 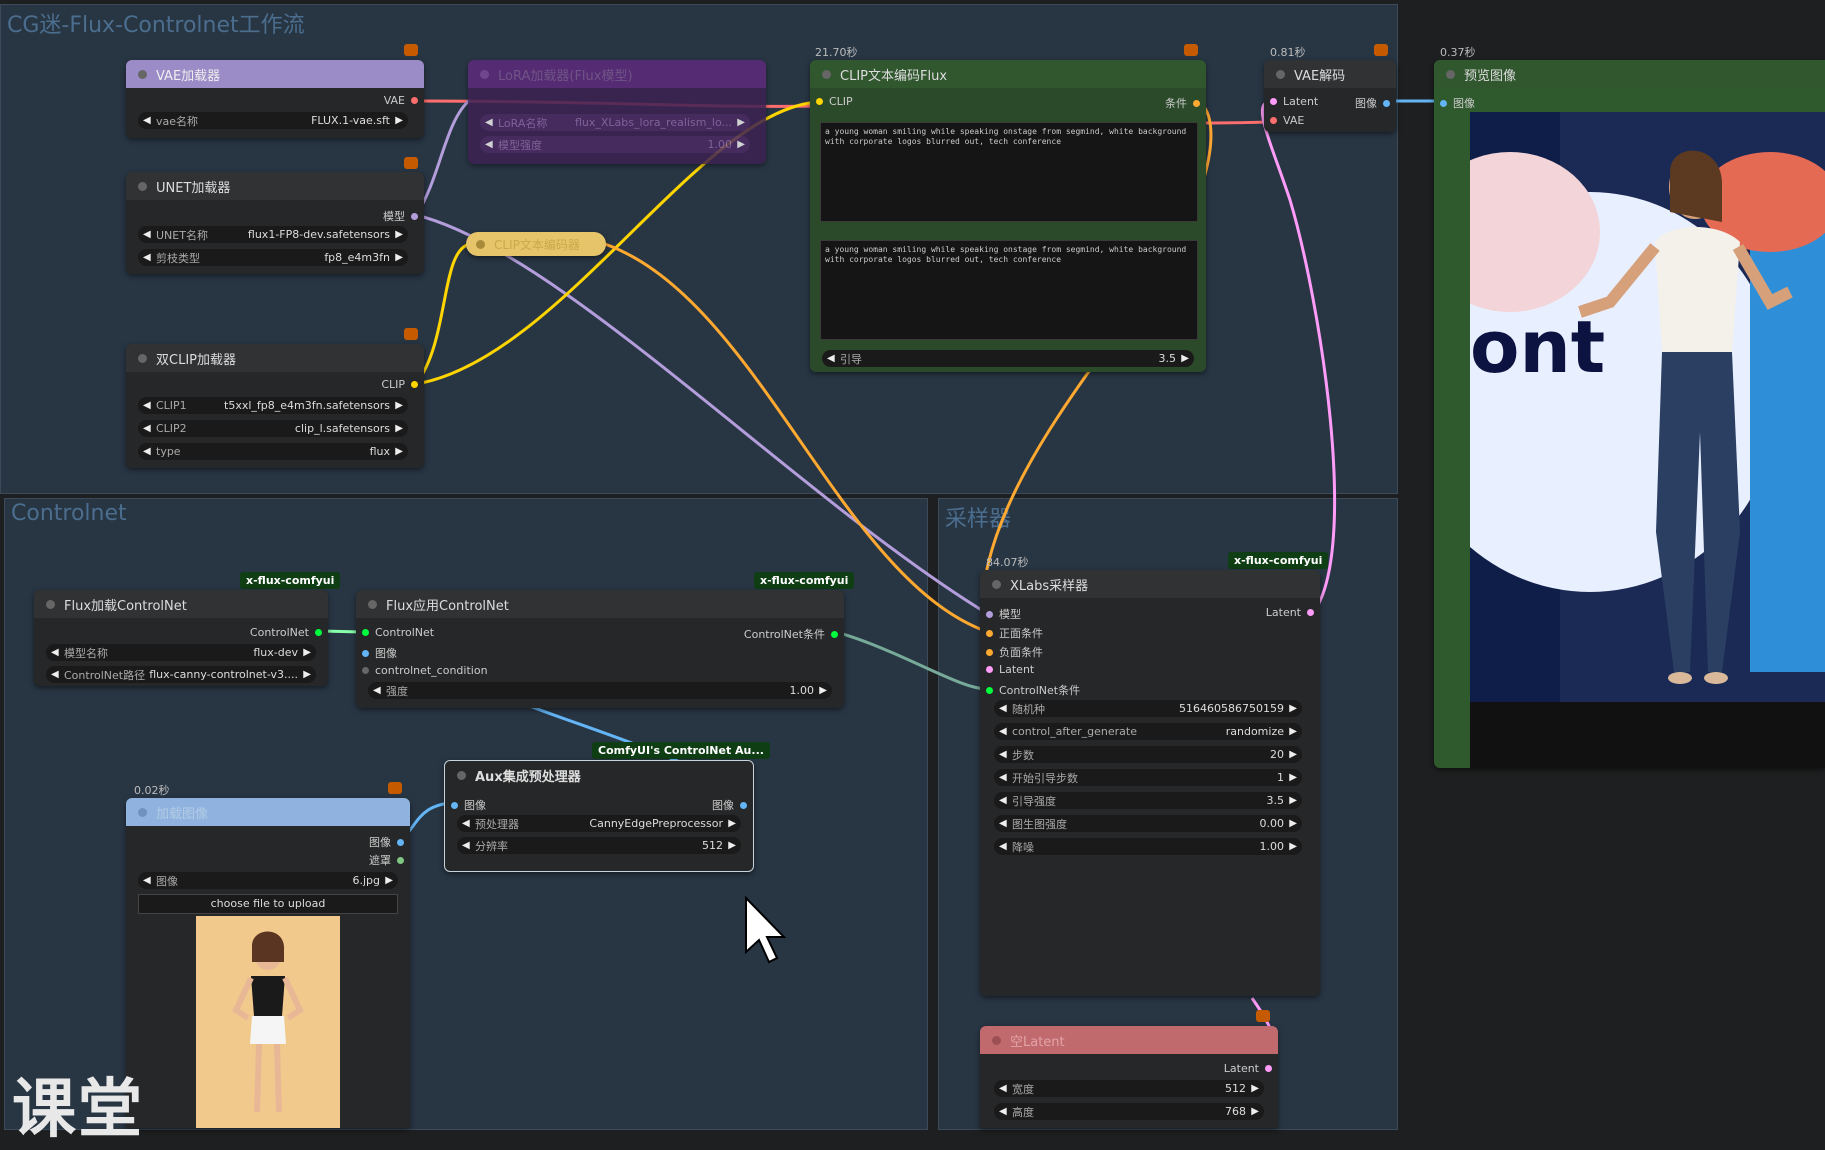 I want to click on input-port-image: 图像, so click(x=468, y=805).